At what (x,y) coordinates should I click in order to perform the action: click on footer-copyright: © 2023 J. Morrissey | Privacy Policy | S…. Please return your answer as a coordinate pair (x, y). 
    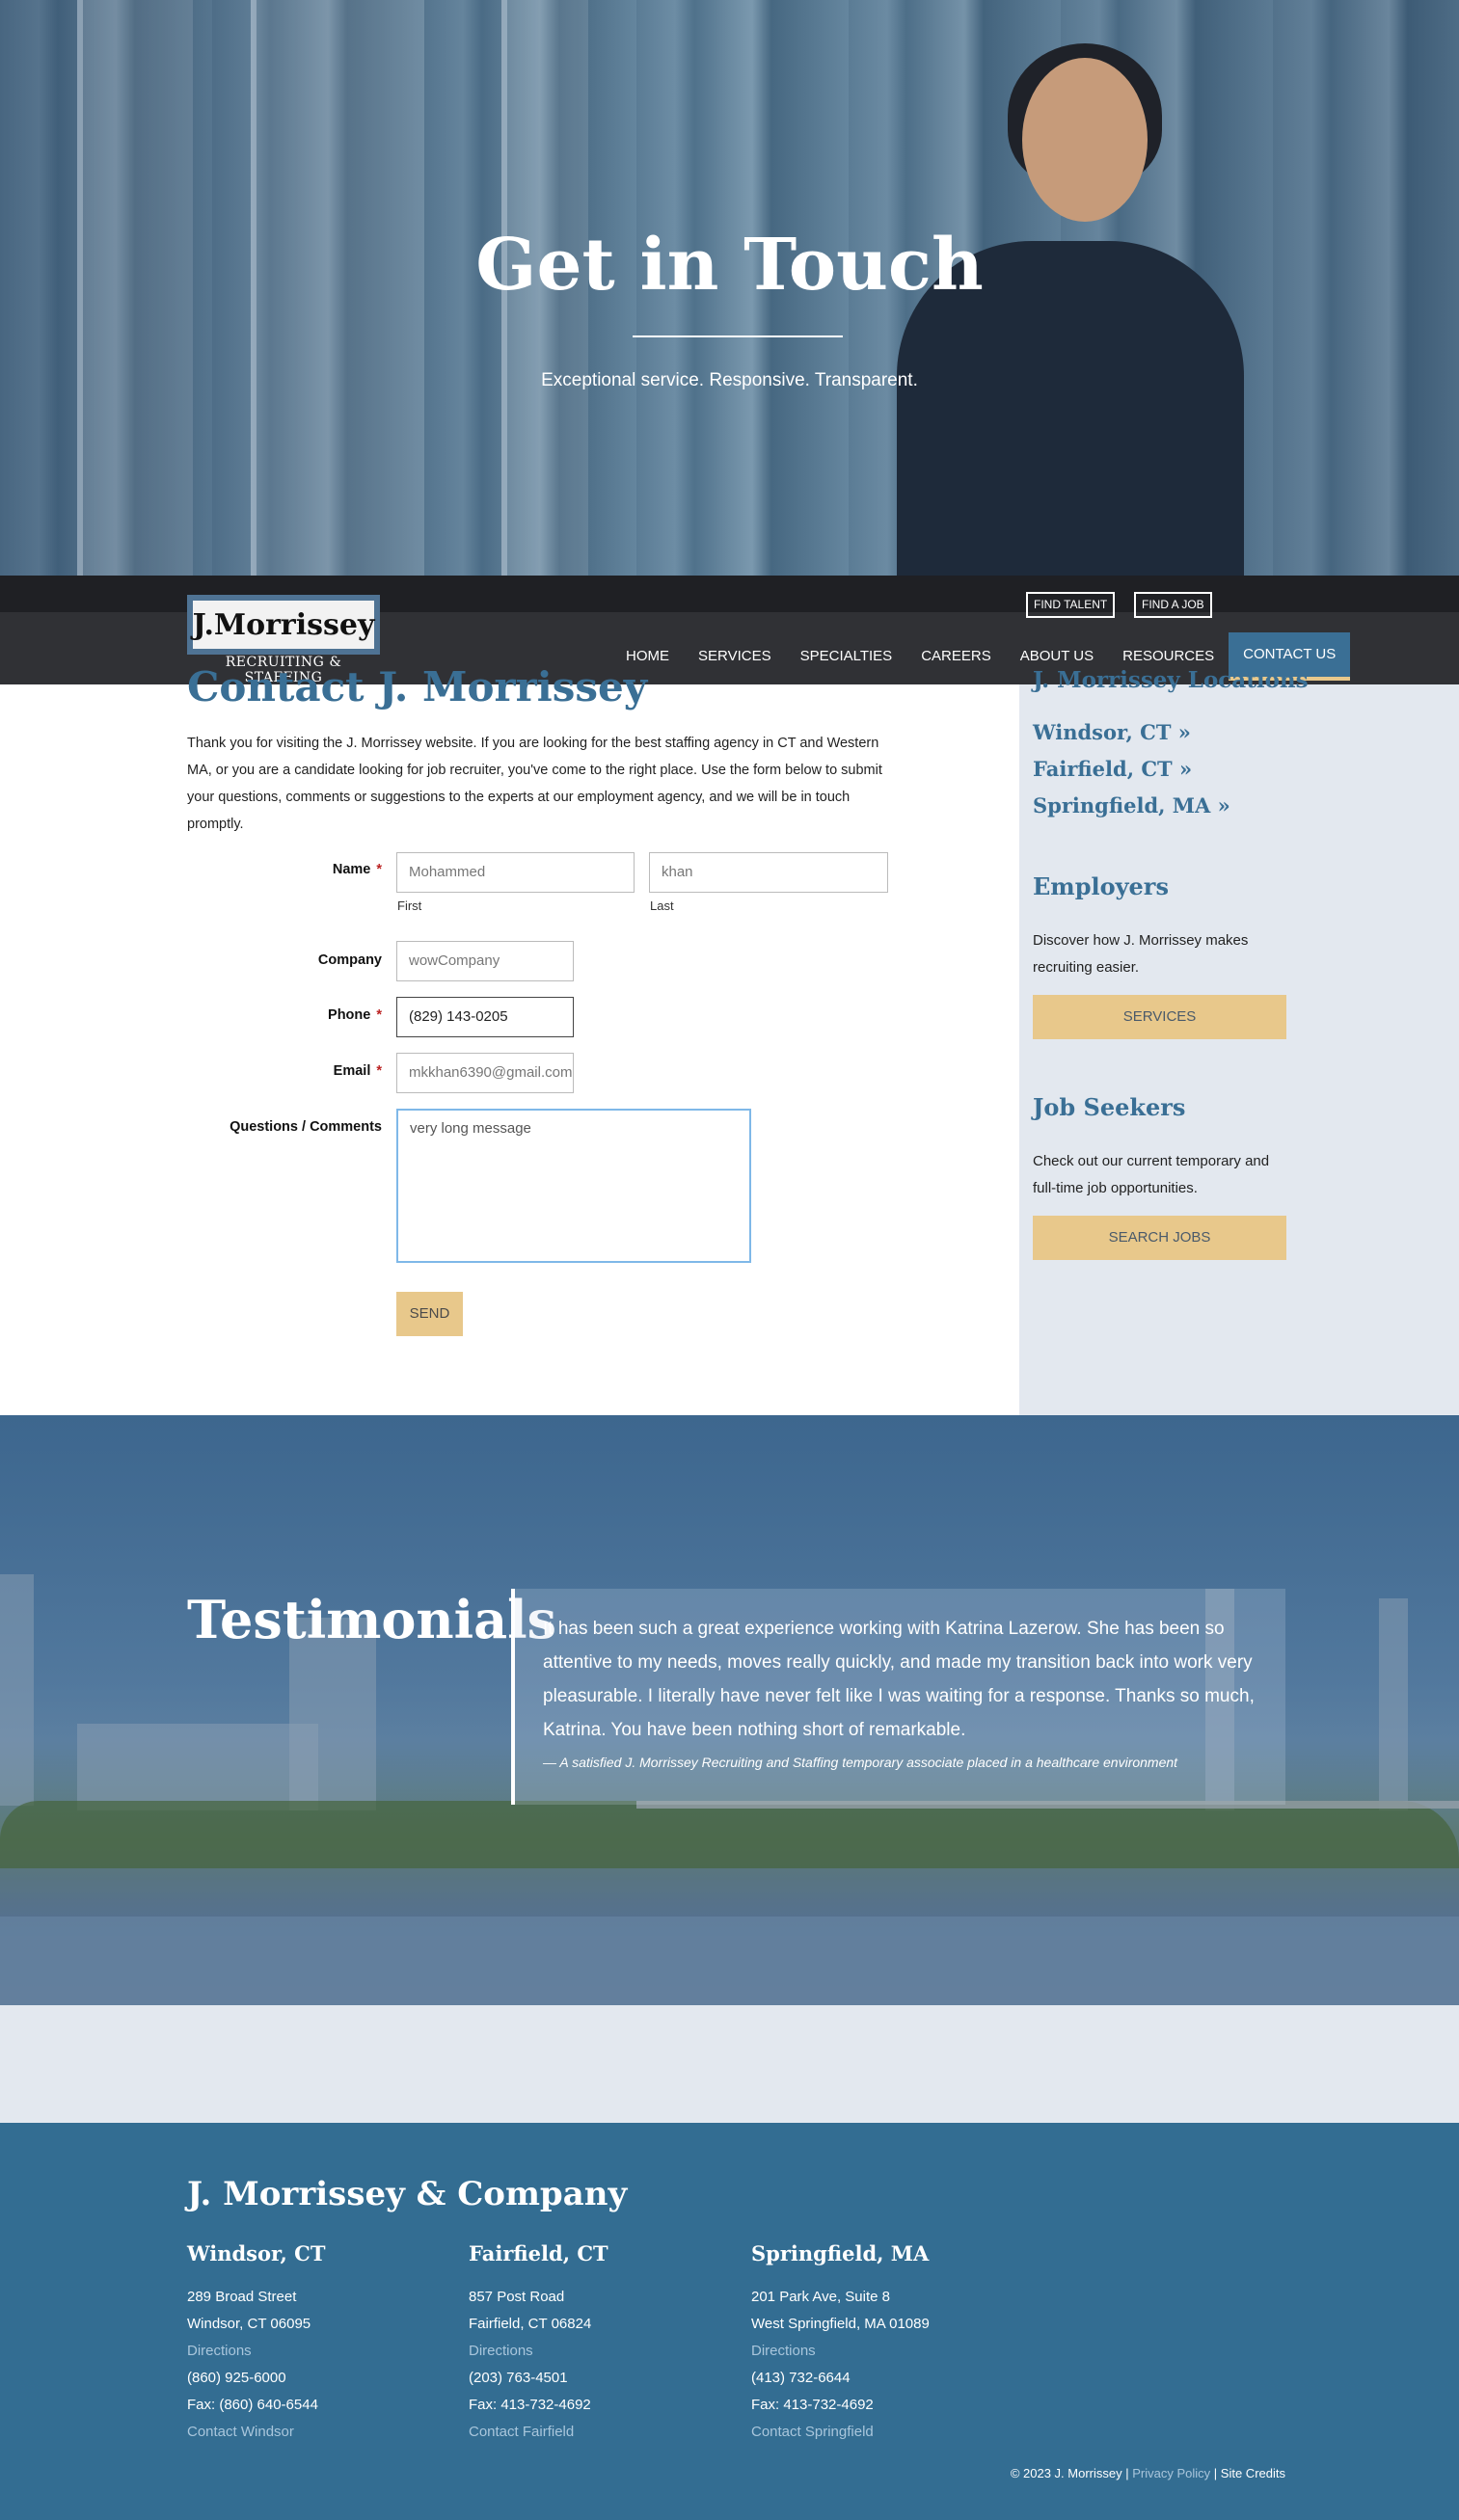
    Looking at the image, I should click on (1148, 2473).